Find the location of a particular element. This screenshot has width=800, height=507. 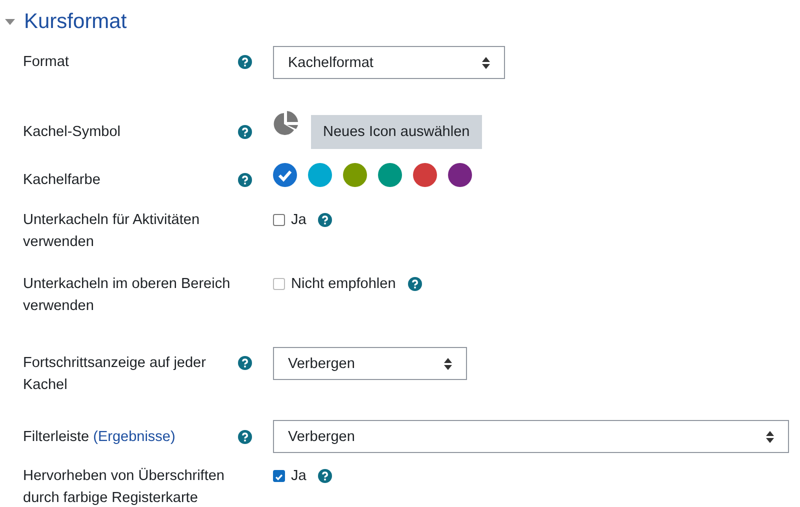

choose-icon-button: Neues Icon auswählen is located at coordinates (396, 132).